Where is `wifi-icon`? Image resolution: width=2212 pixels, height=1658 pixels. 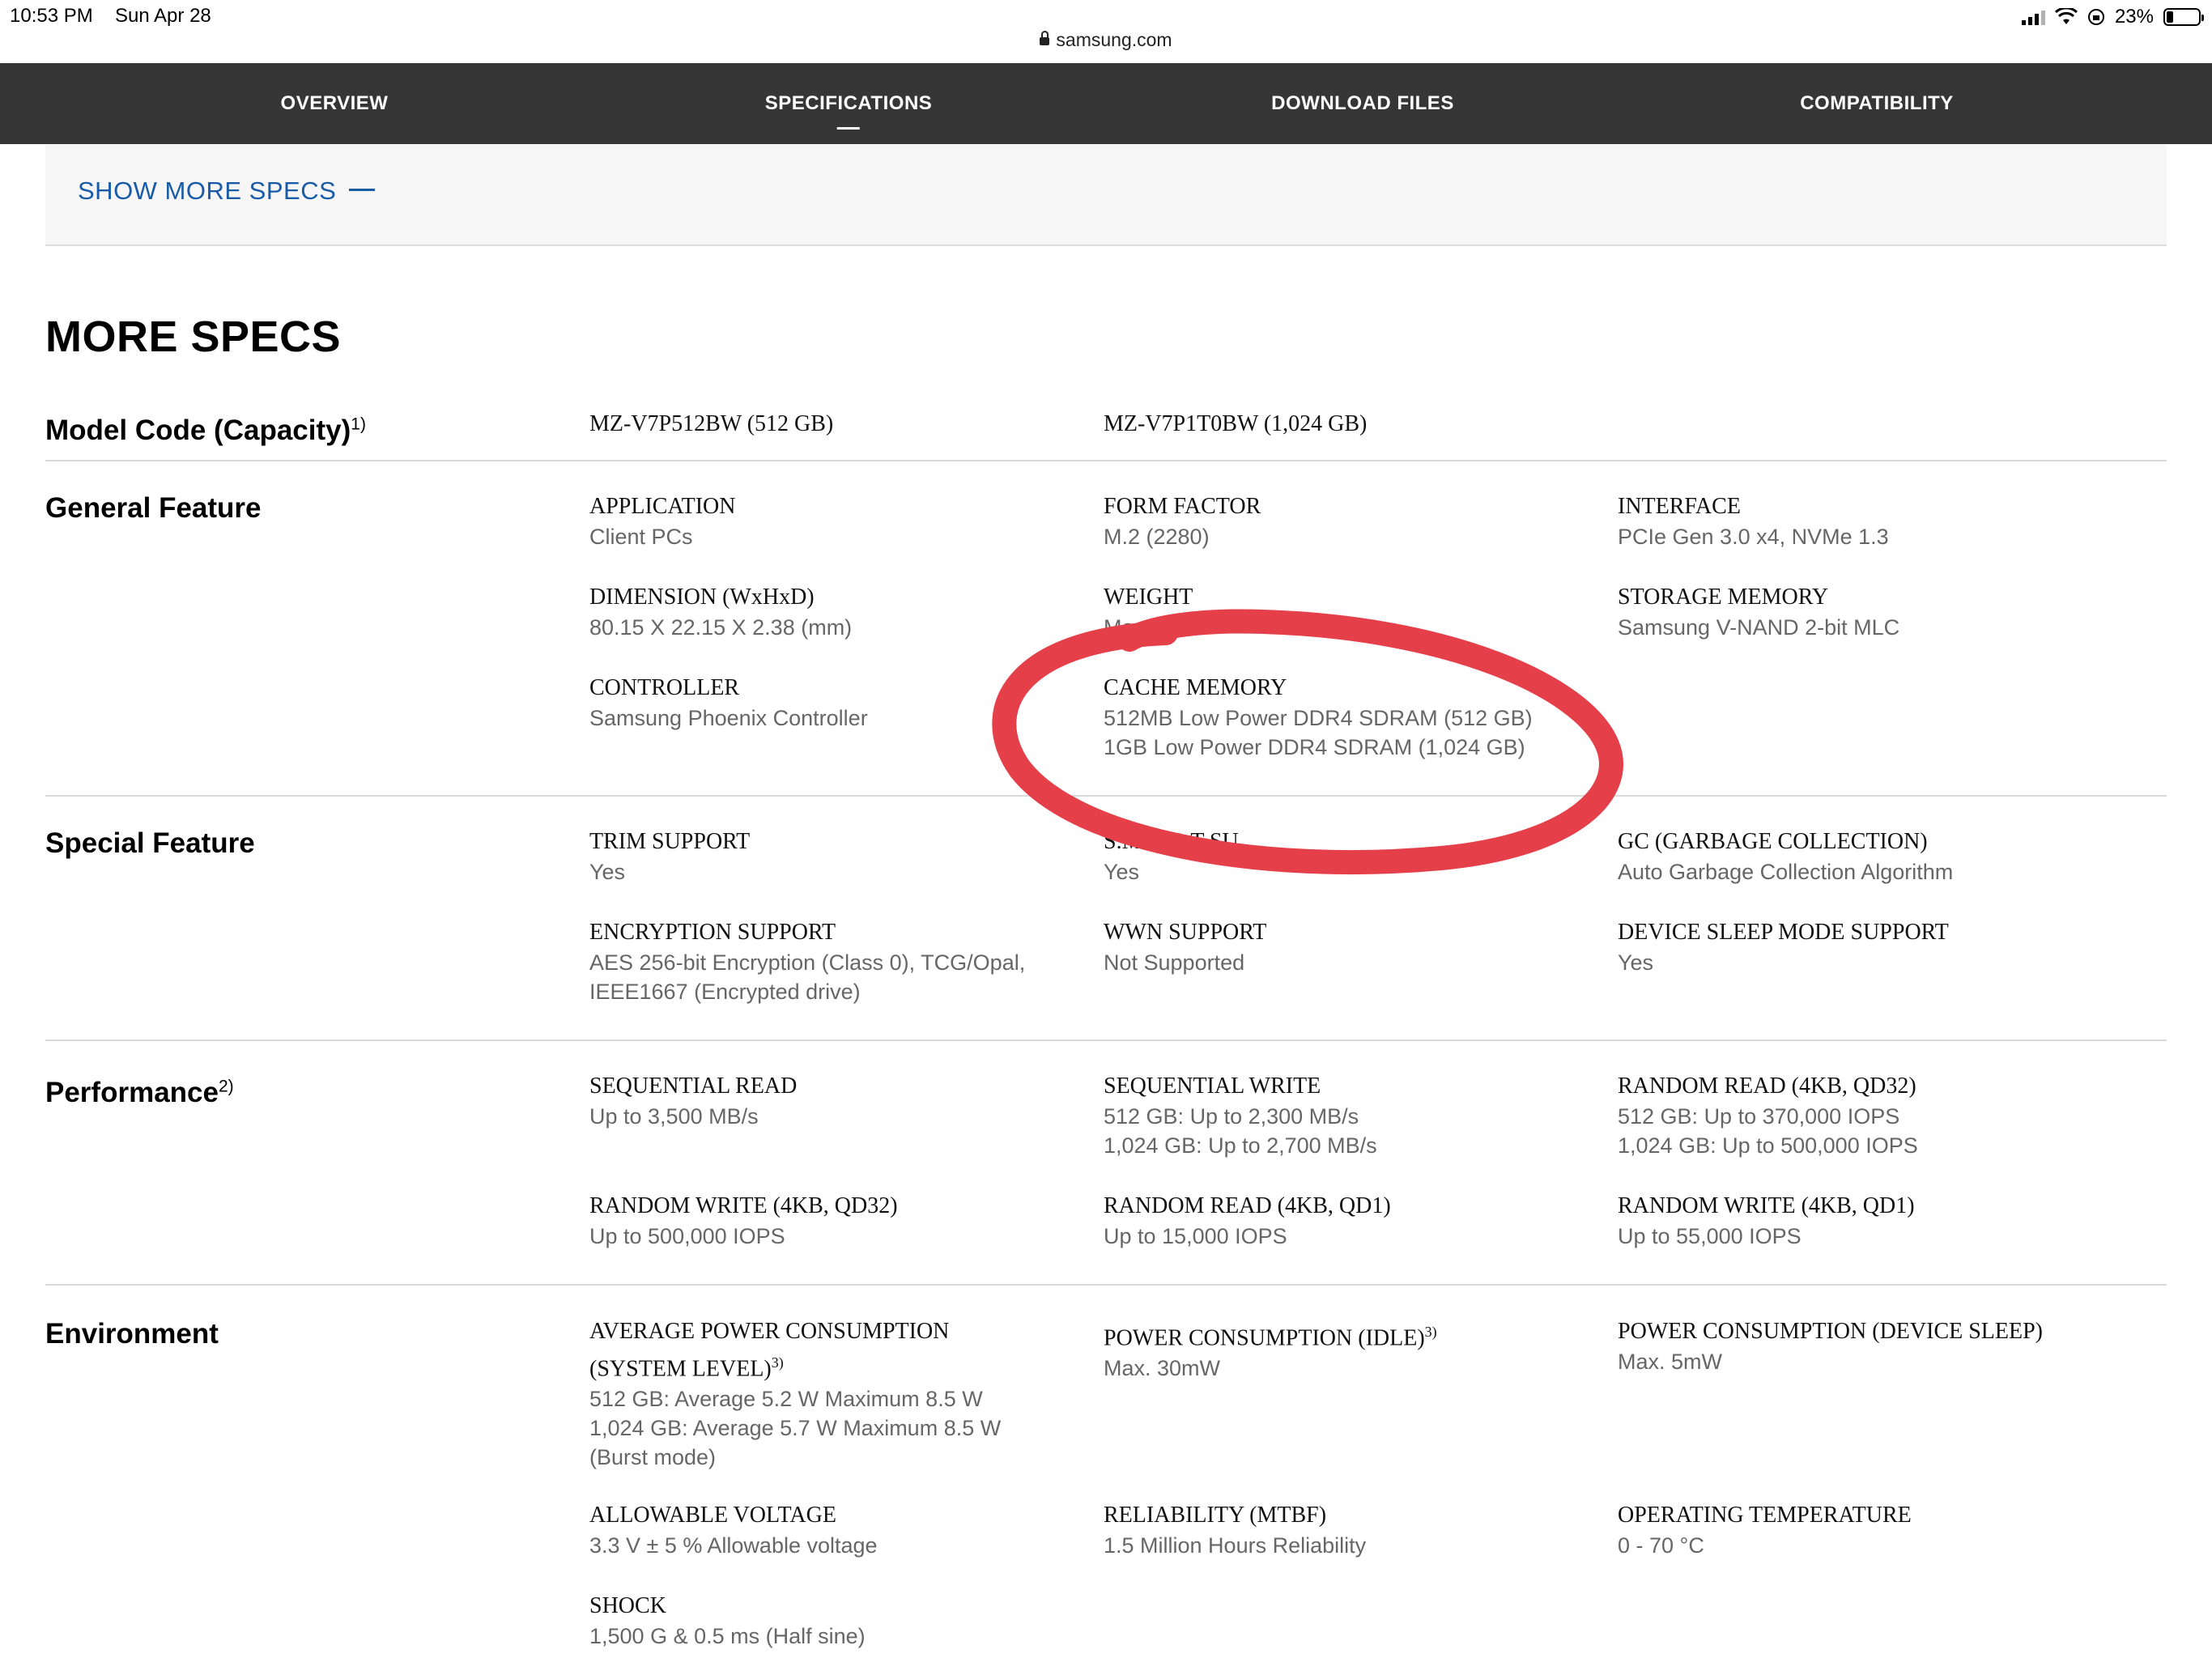 wifi-icon is located at coordinates (2066, 16).